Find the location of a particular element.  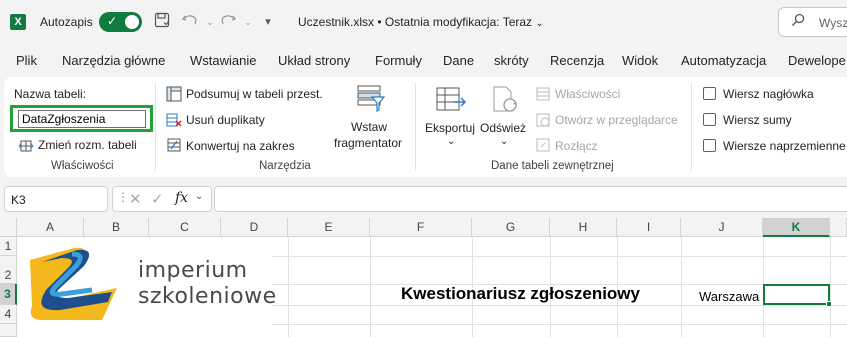

column-header-h: H is located at coordinates (583, 227).